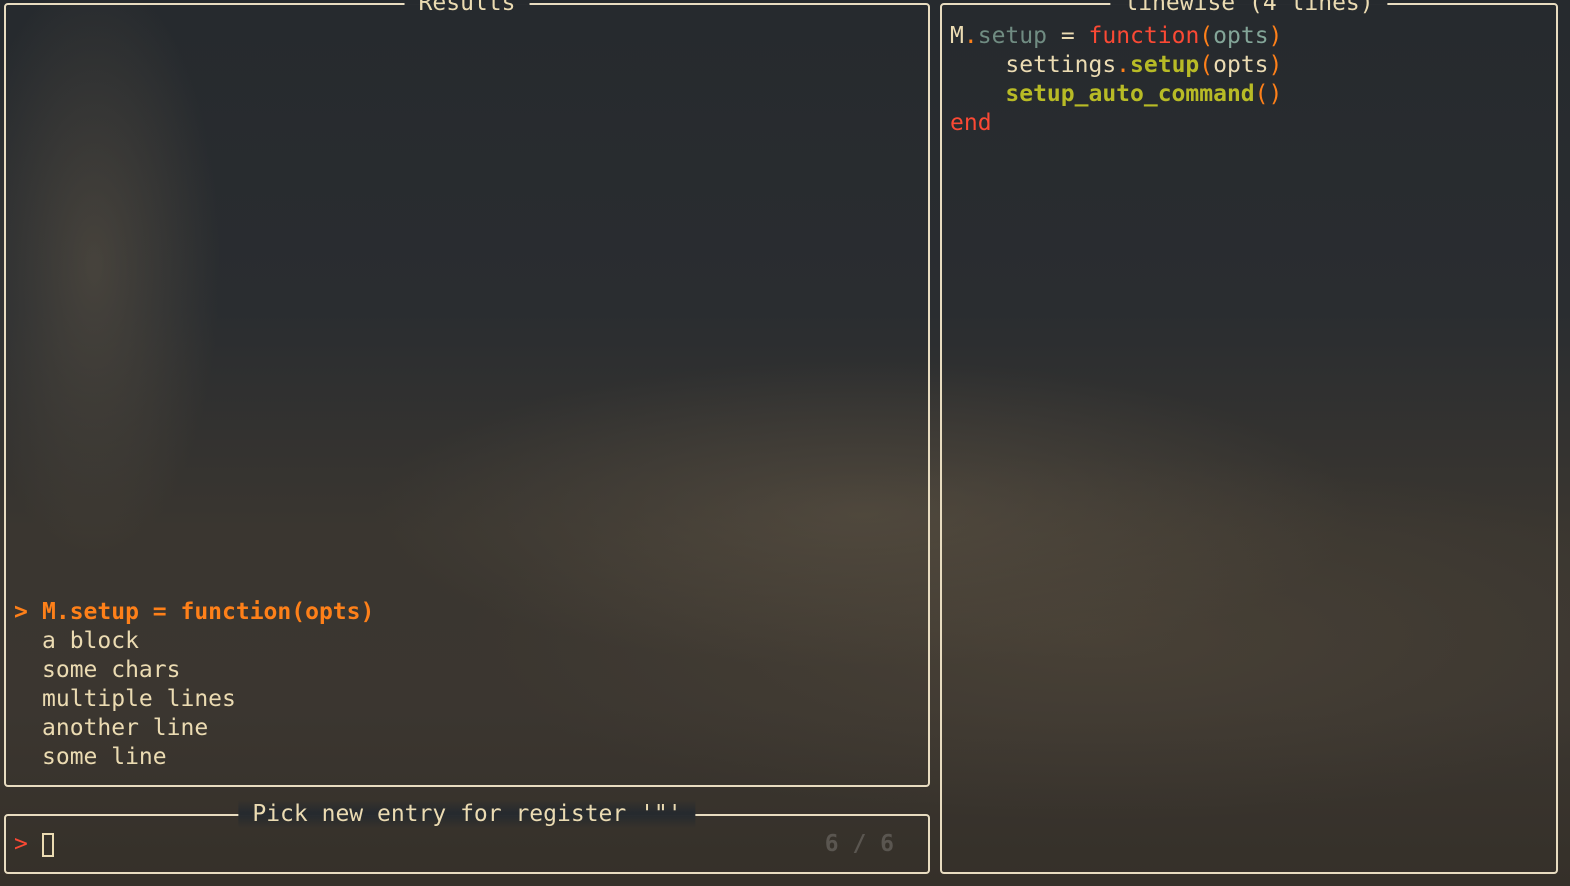 This screenshot has width=1570, height=886. What do you see at coordinates (971, 123) in the screenshot?
I see `code-token: end` at bounding box center [971, 123].